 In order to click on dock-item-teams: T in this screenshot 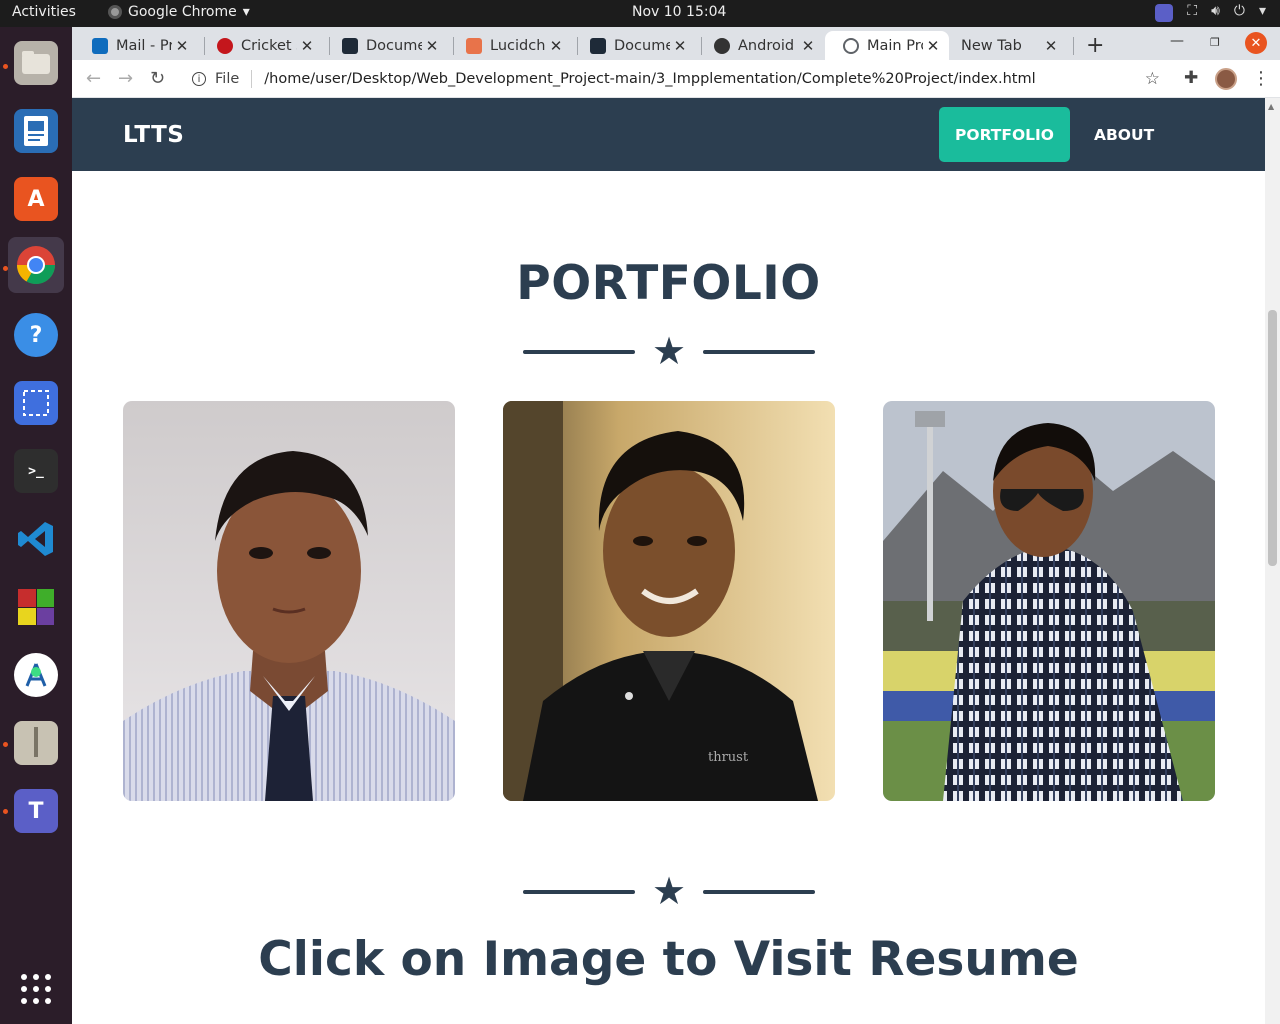, I will do `click(36, 811)`.